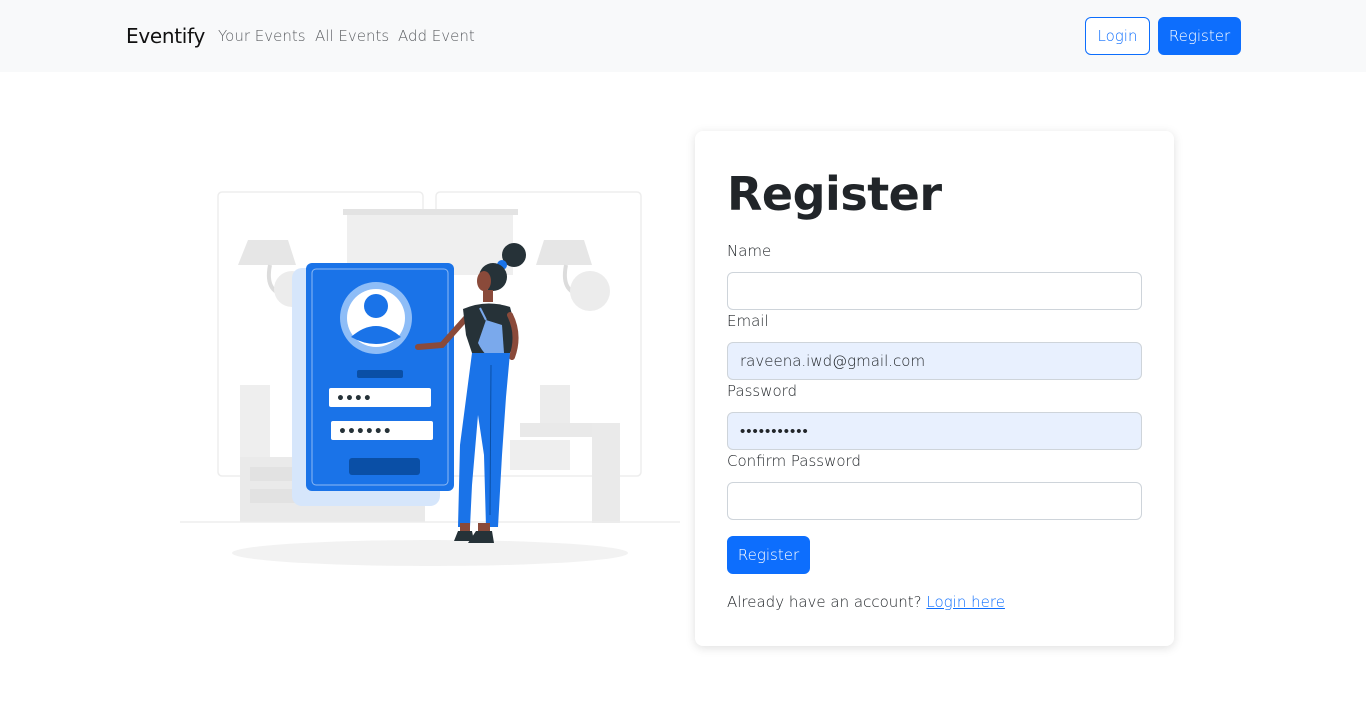 This screenshot has height=705, width=1366. What do you see at coordinates (824, 602) in the screenshot?
I see `login-prompt-text: Already have an account?` at bounding box center [824, 602].